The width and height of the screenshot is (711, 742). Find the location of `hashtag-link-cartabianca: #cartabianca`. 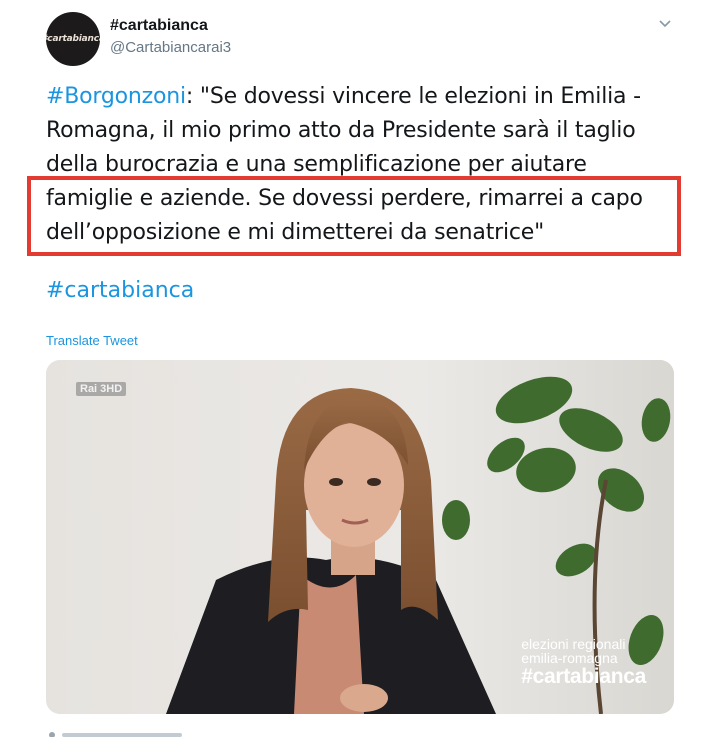

hashtag-link-cartabianca: #cartabianca is located at coordinates (120, 290).